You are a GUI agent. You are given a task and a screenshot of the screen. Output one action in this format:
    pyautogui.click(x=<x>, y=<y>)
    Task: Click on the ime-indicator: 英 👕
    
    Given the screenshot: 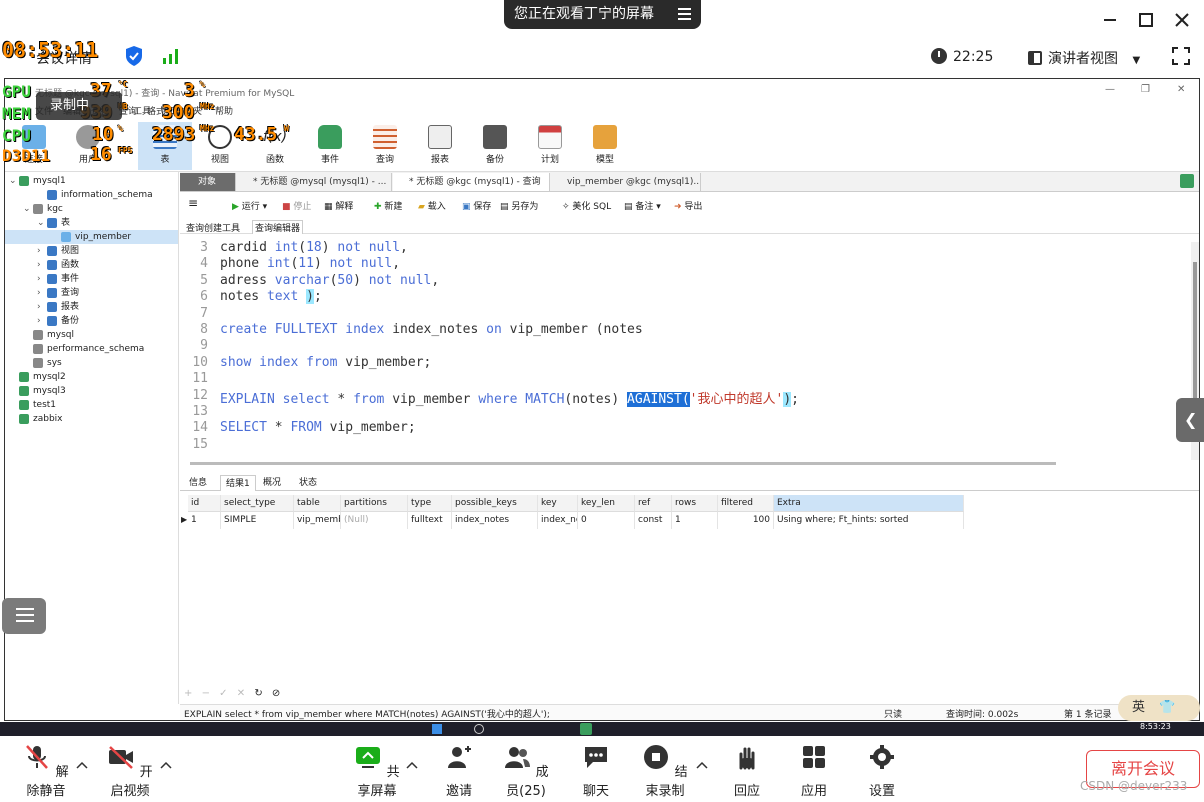 What is the action you would take?
    pyautogui.click(x=1159, y=708)
    